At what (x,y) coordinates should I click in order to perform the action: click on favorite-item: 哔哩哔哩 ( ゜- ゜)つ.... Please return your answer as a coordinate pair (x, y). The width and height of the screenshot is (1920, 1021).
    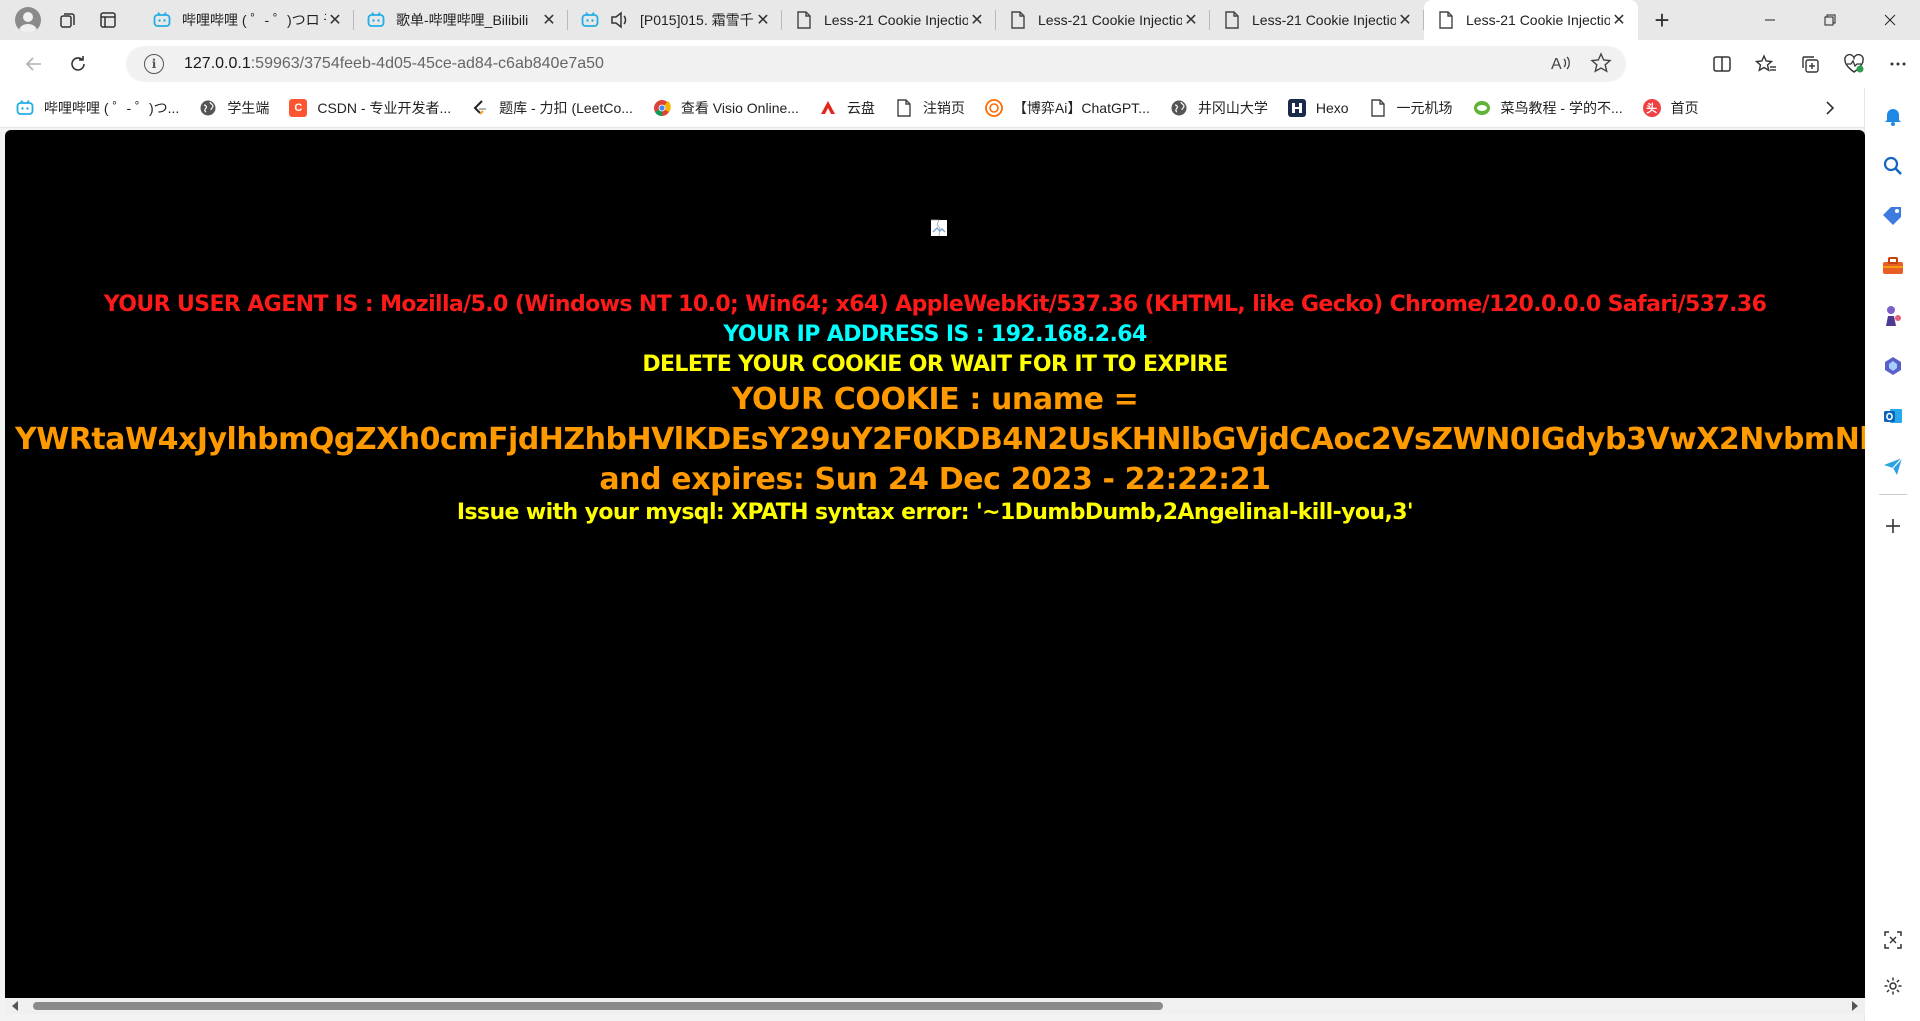
    Looking at the image, I should click on (97, 108).